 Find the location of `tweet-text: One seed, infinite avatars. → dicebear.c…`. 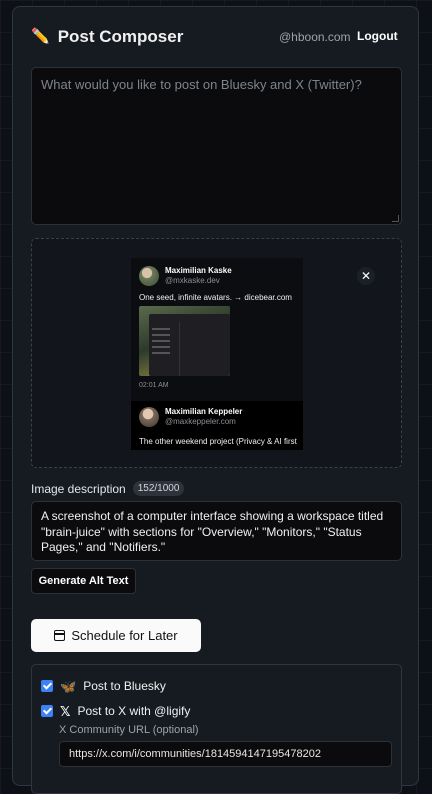

tweet-text: One seed, infinite avatars. → dicebear.c… is located at coordinates (215, 297).